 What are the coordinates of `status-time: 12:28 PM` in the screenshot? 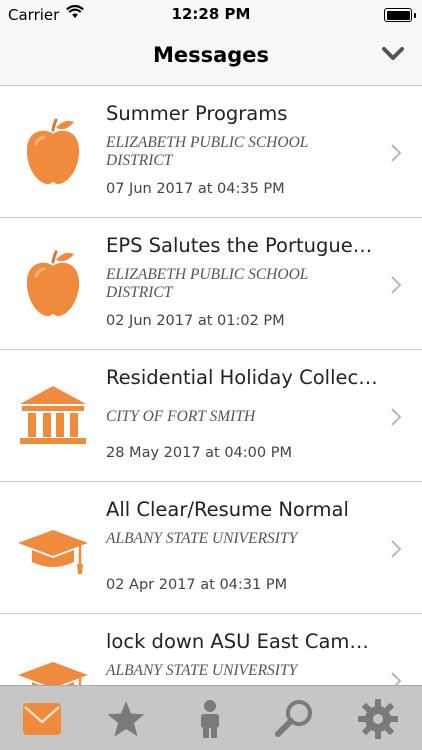 It's located at (211, 14).